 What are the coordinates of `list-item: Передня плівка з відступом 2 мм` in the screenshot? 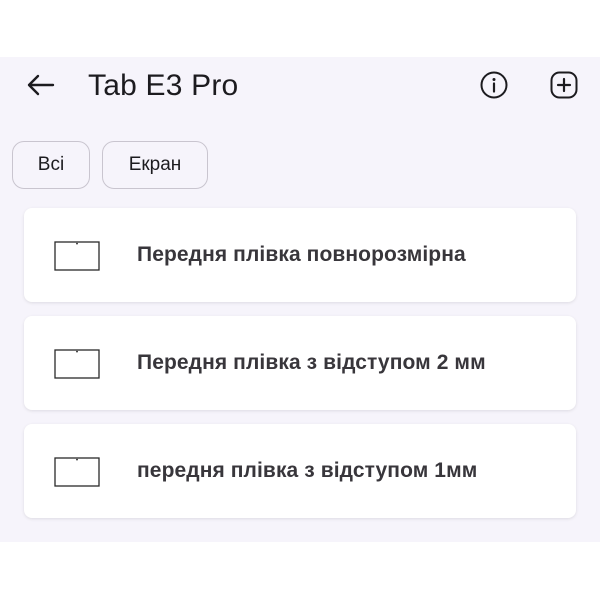 It's located at (300, 363).